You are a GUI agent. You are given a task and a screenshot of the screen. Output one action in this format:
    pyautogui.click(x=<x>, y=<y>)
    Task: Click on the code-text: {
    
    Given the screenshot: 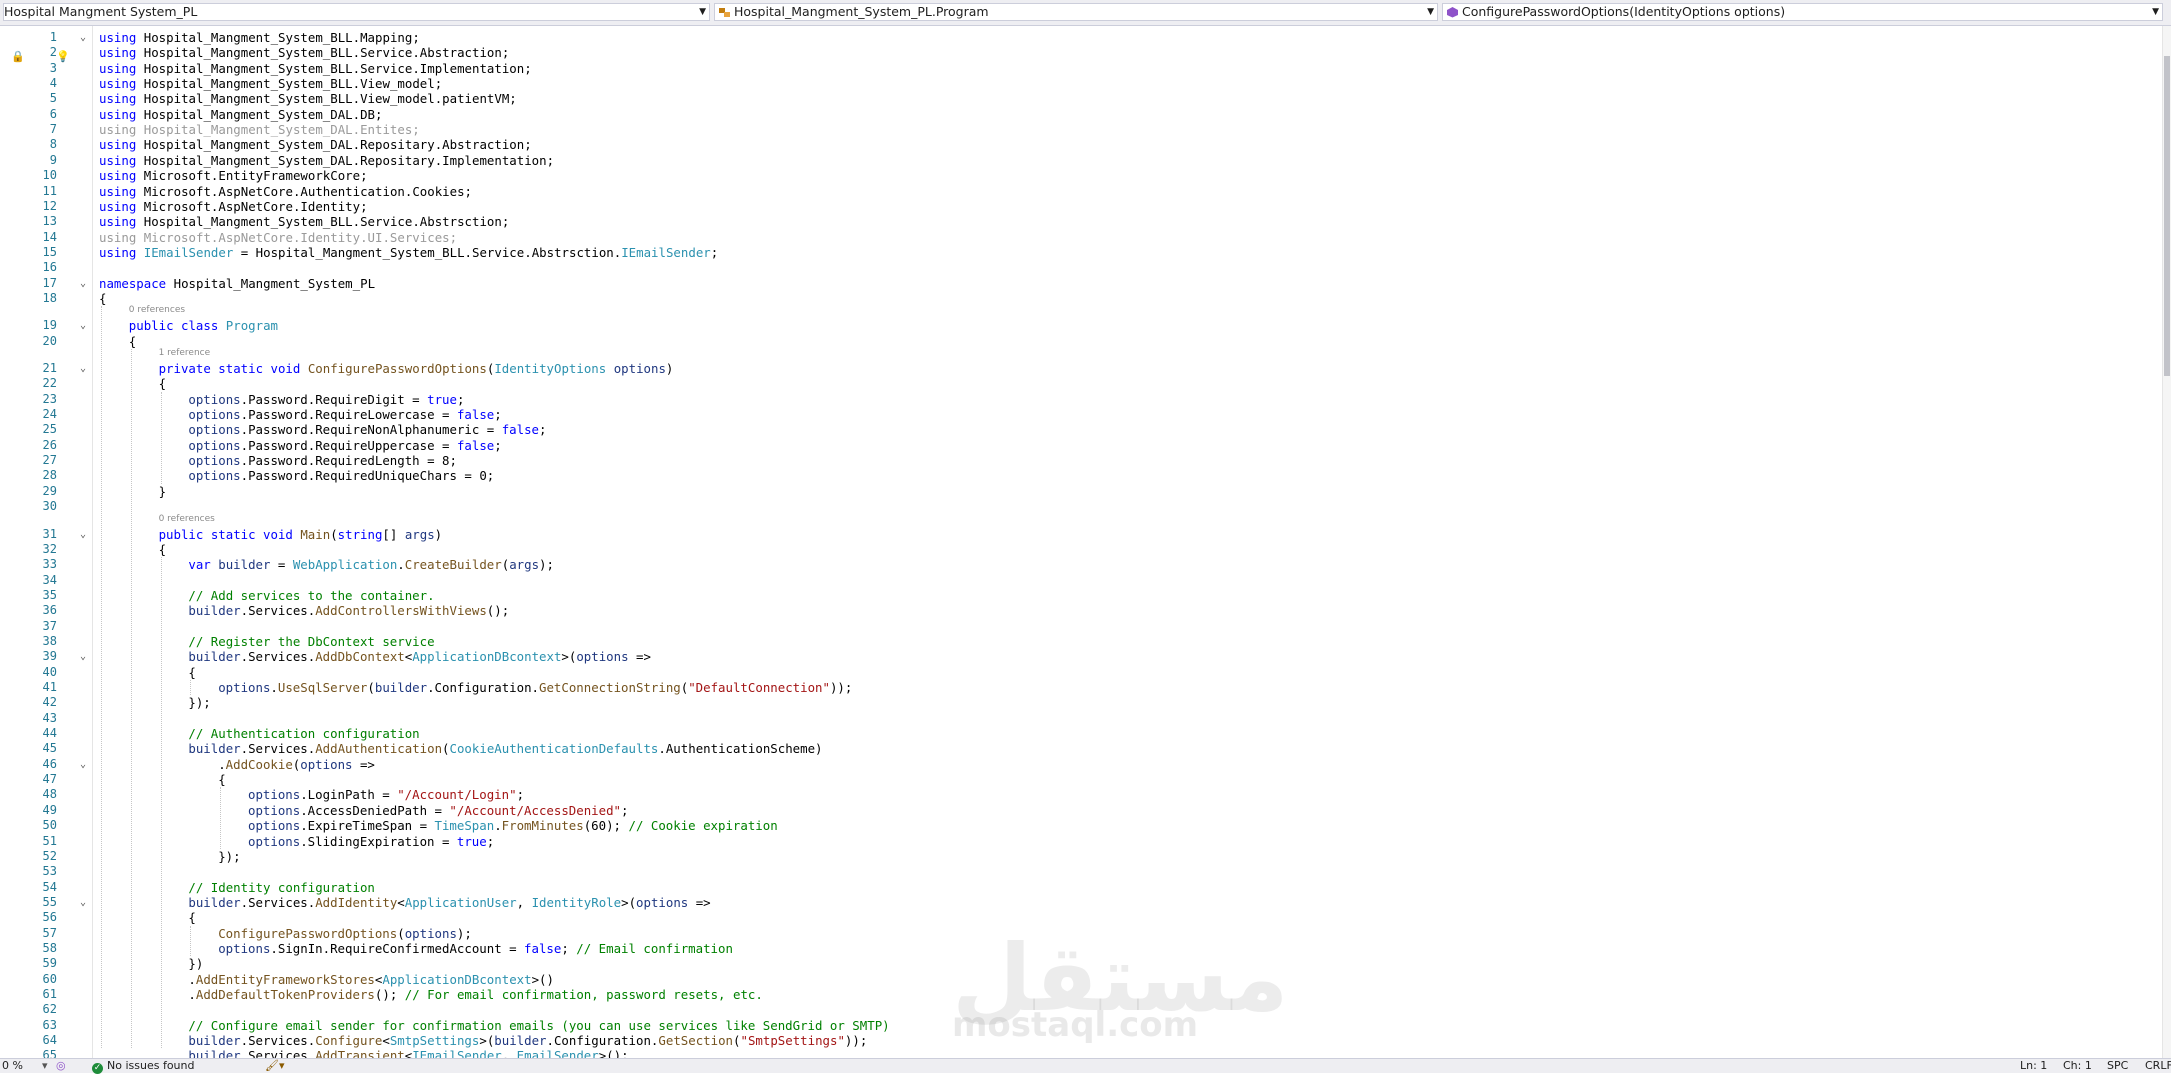 What is the action you would take?
    pyautogui.click(x=192, y=918)
    